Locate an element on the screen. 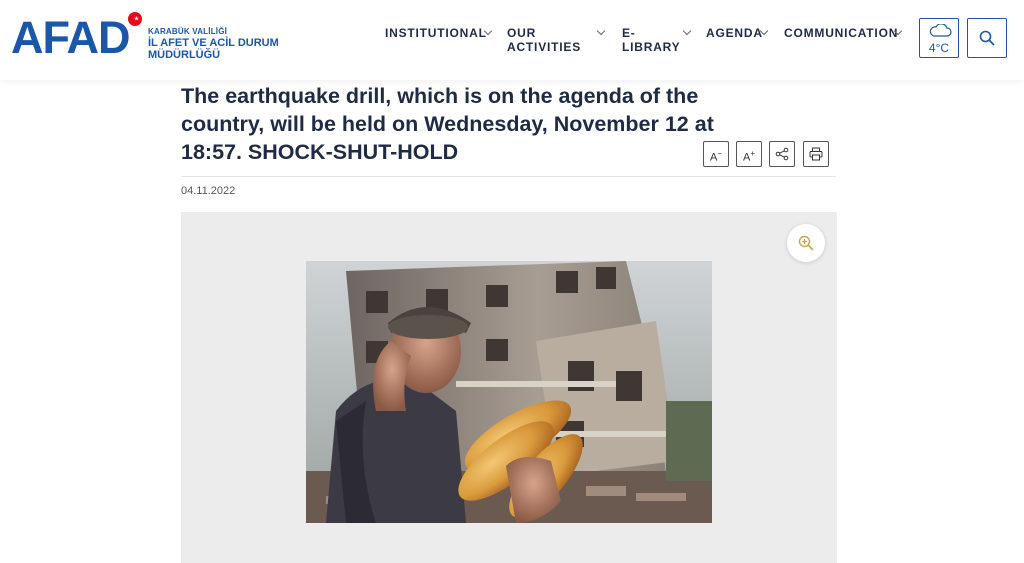 This screenshot has width=1024, height=563. zoom-image-button is located at coordinates (806, 243).